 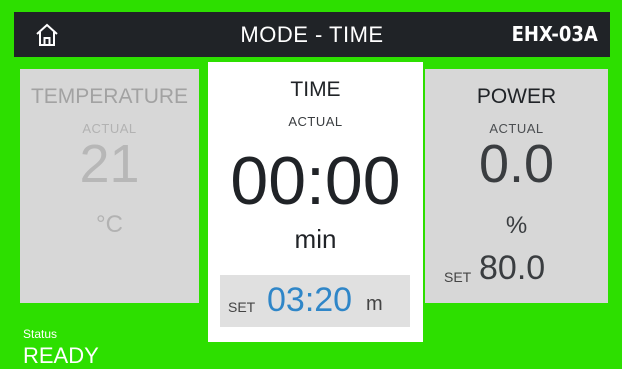 I want to click on top-bar: MODE - TIME EHX-03A, so click(x=312, y=34).